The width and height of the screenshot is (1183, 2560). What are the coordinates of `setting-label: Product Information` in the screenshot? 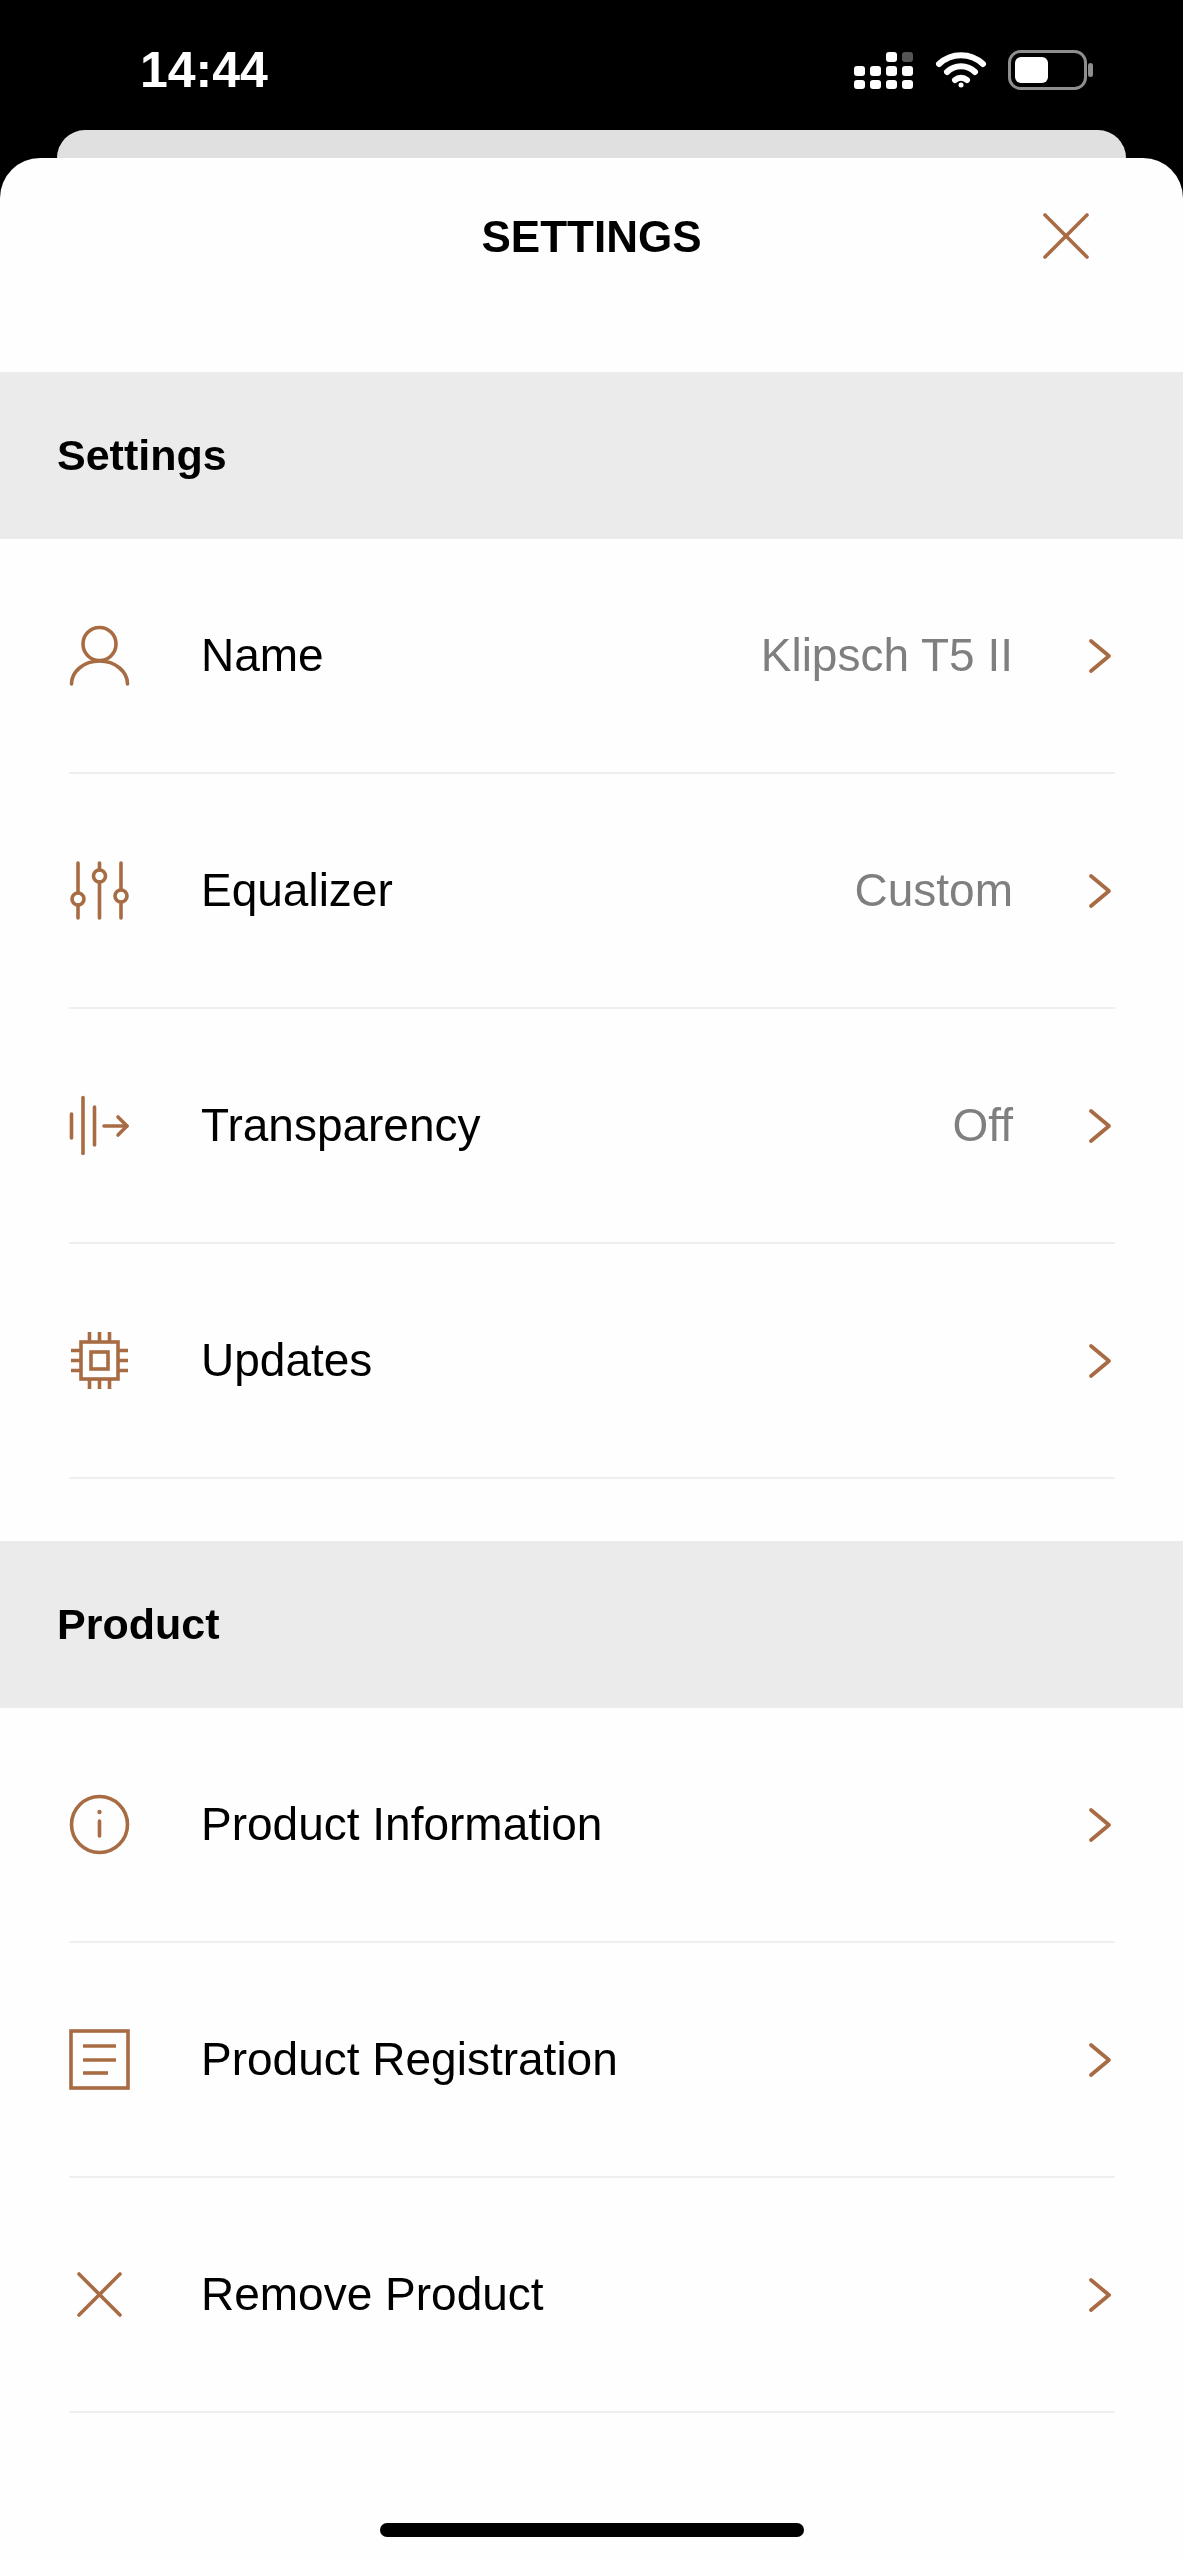 It's located at (402, 1824).